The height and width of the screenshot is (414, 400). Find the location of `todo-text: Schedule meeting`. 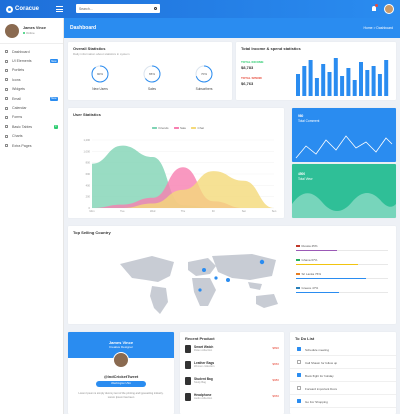

todo-text: Schedule meeting is located at coordinates (317, 349).